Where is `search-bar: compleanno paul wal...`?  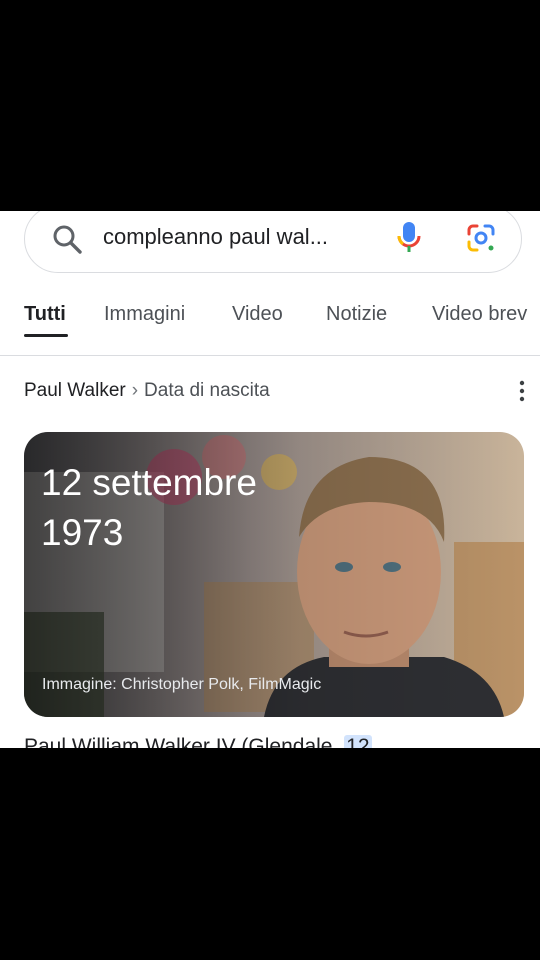
search-bar: compleanno paul wal... is located at coordinates (273, 242).